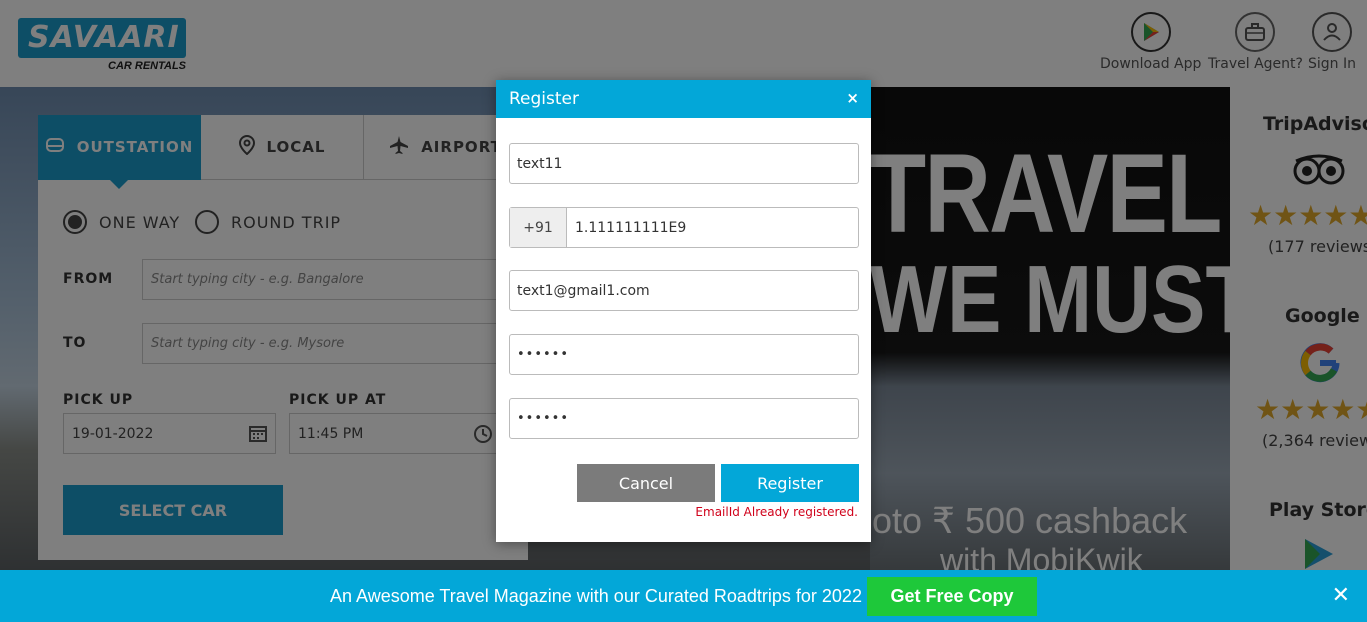  I want to click on register-button: Register, so click(790, 483).